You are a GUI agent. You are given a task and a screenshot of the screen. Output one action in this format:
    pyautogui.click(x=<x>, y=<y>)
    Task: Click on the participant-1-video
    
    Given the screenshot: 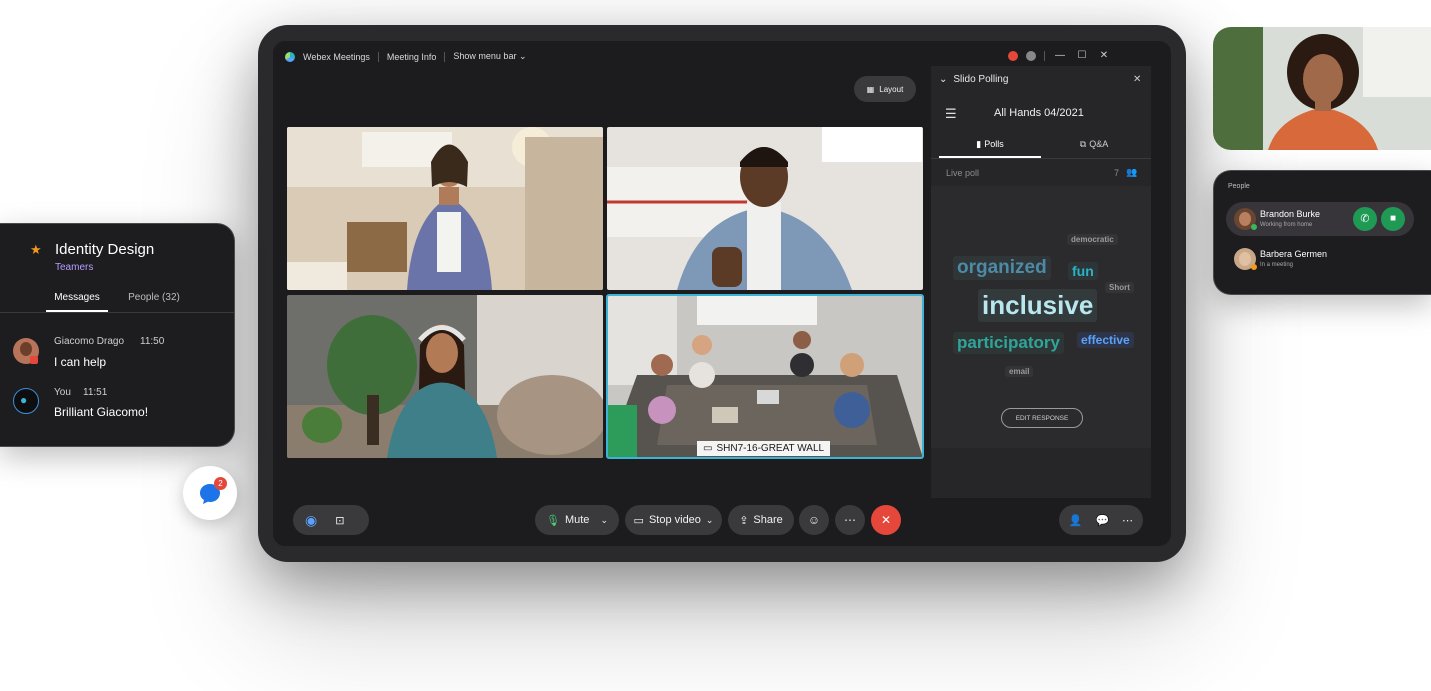 What is the action you would take?
    pyautogui.click(x=445, y=208)
    